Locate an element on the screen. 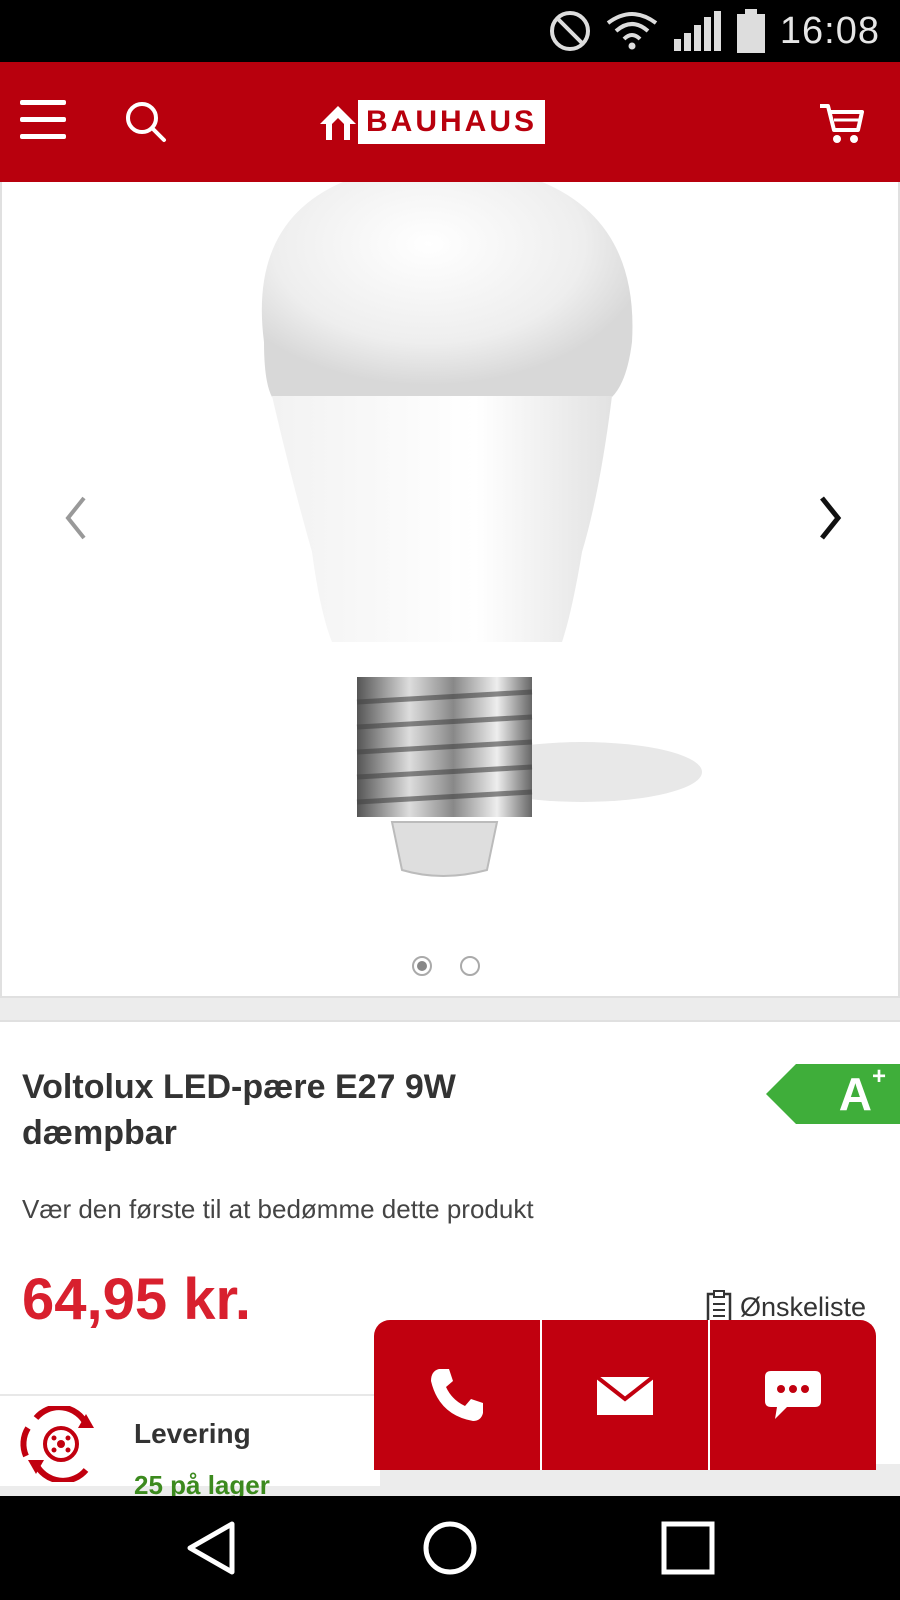 The width and height of the screenshot is (900, 1600). product-price: 64,95 kr. is located at coordinates (136, 1299).